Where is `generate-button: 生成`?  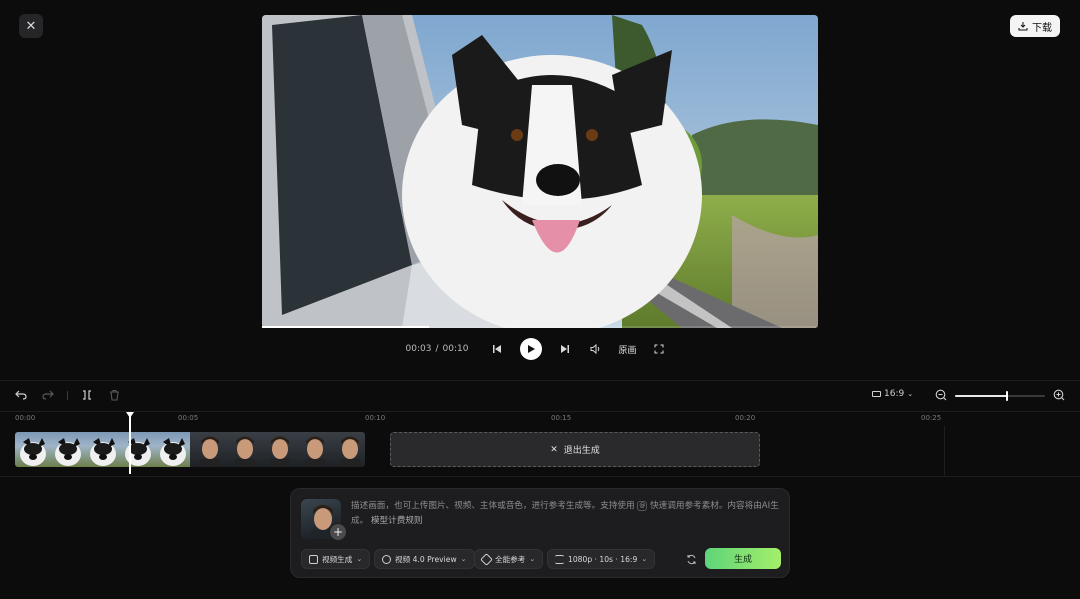
generate-button: 生成 is located at coordinates (743, 558).